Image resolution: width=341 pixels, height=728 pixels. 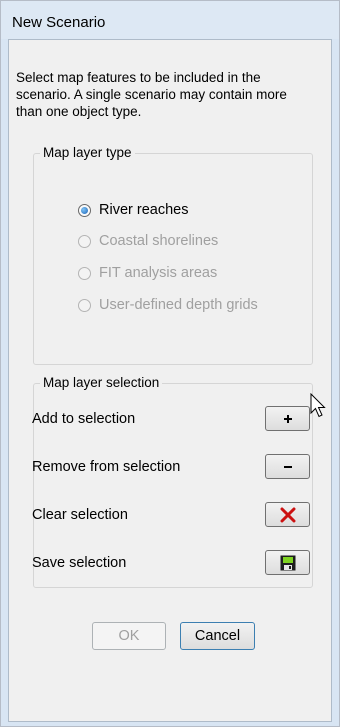 I want to click on remove-from-selection-button, so click(x=287, y=466).